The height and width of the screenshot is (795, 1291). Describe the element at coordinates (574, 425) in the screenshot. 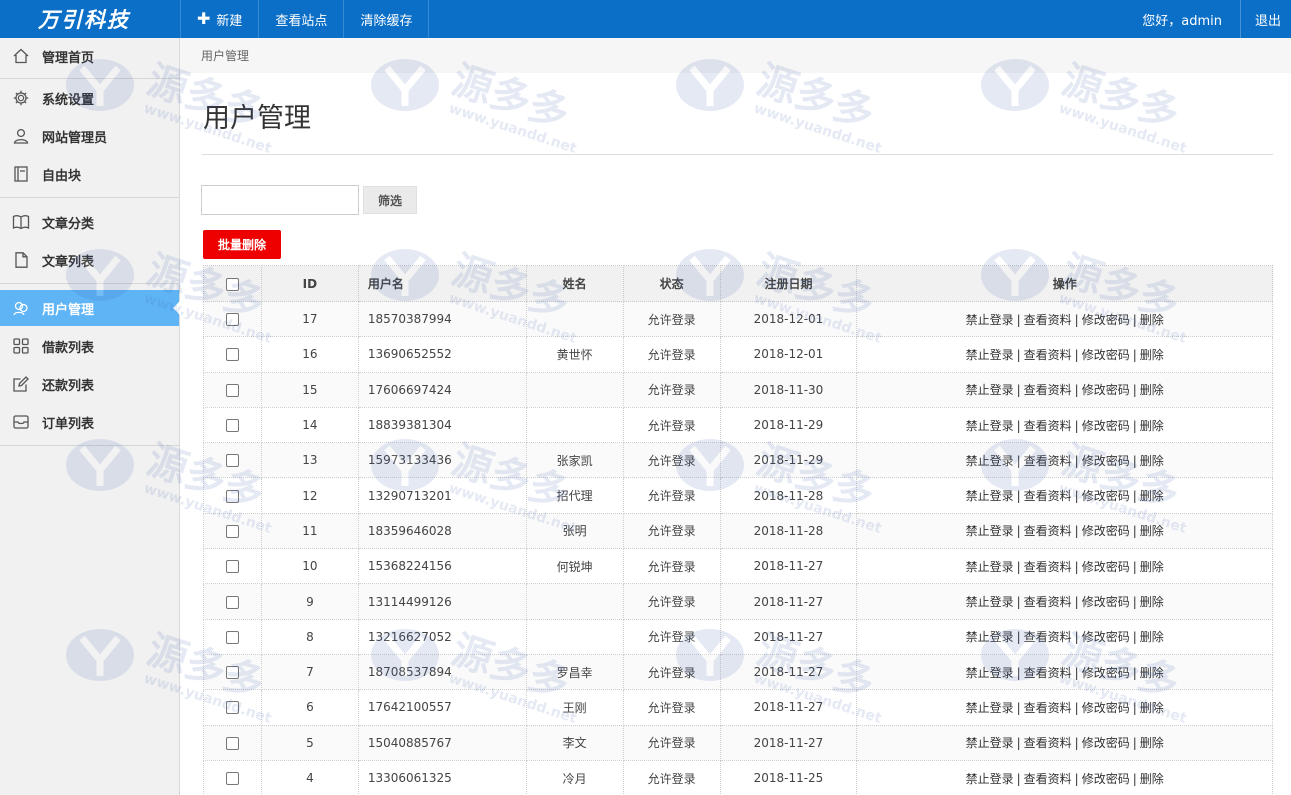

I see `cell-name` at that location.